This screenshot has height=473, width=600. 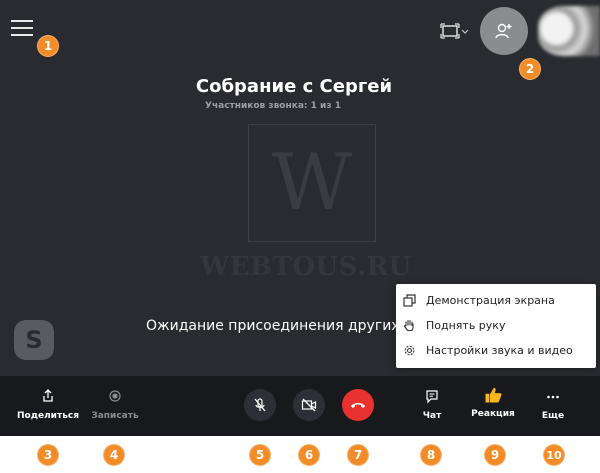 What do you see at coordinates (493, 414) in the screenshot?
I see `reaction-label: Реакция` at bounding box center [493, 414].